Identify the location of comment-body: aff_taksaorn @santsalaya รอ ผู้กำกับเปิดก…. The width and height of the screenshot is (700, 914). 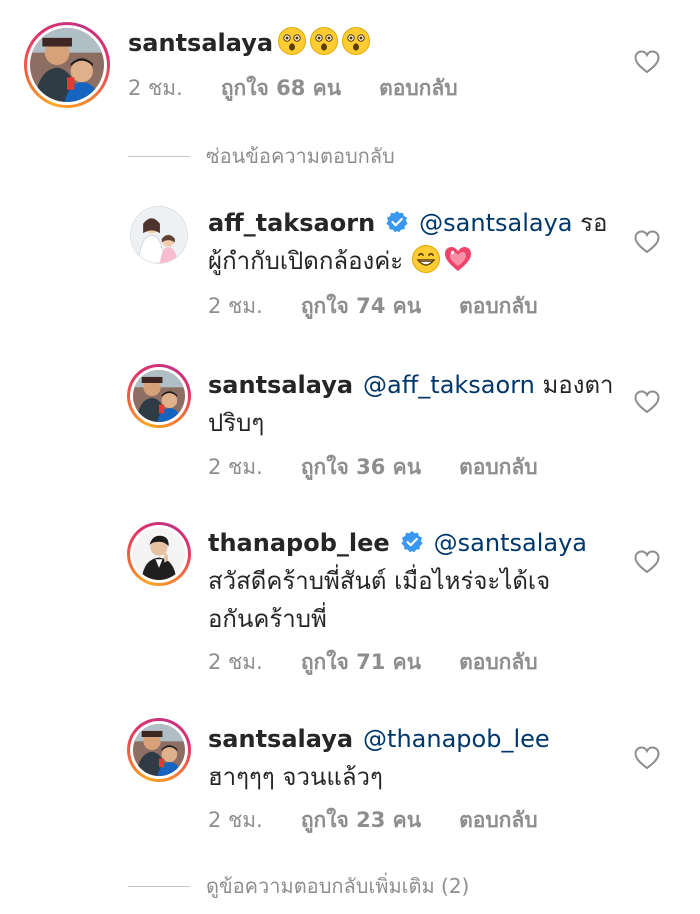
(418, 242).